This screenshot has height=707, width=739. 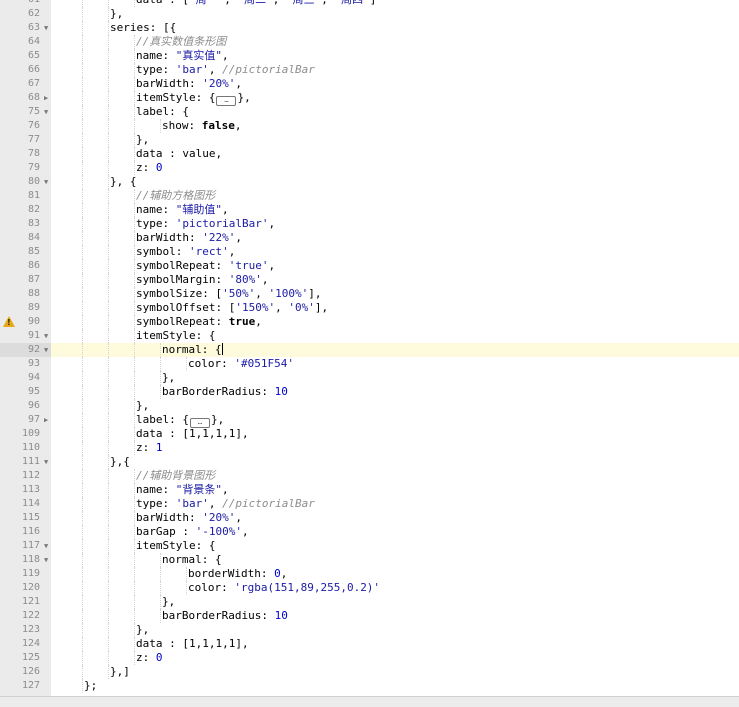 What do you see at coordinates (237, 574) in the screenshot?
I see `code-text: borderWidth: 0,` at bounding box center [237, 574].